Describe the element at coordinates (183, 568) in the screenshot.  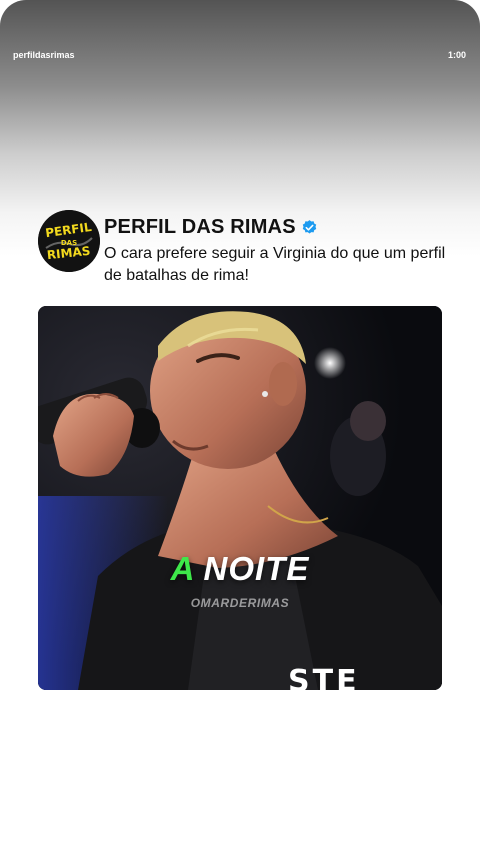
I see `title-accent: A` at that location.